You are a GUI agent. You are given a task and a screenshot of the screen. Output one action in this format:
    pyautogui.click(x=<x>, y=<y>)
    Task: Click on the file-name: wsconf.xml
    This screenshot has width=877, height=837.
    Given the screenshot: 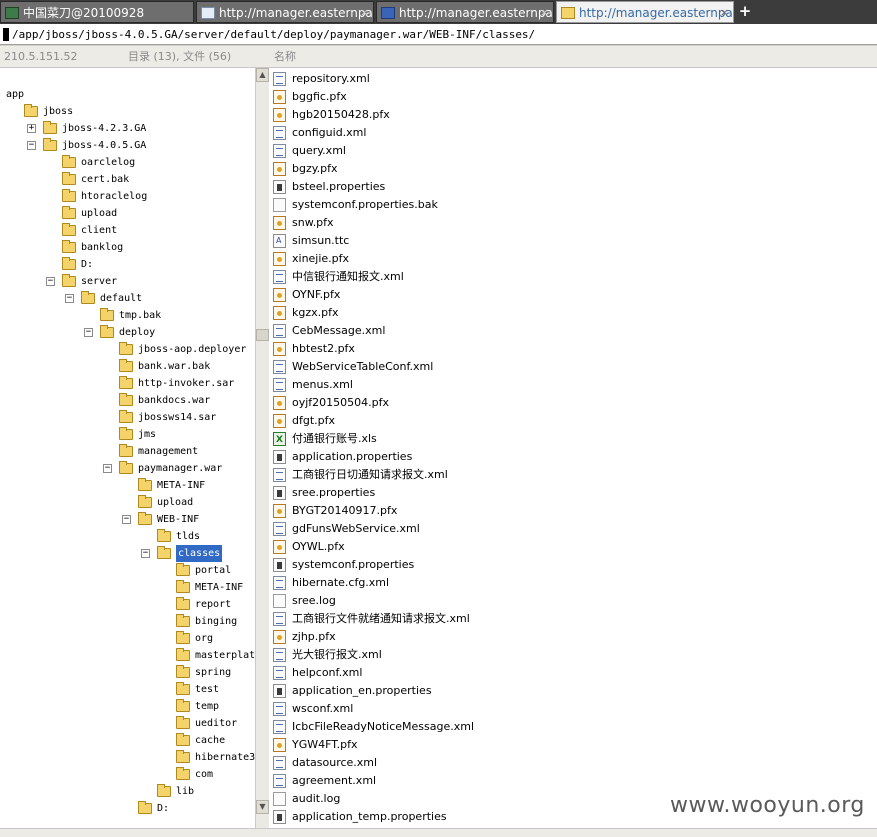 What is the action you would take?
    pyautogui.click(x=322, y=709)
    